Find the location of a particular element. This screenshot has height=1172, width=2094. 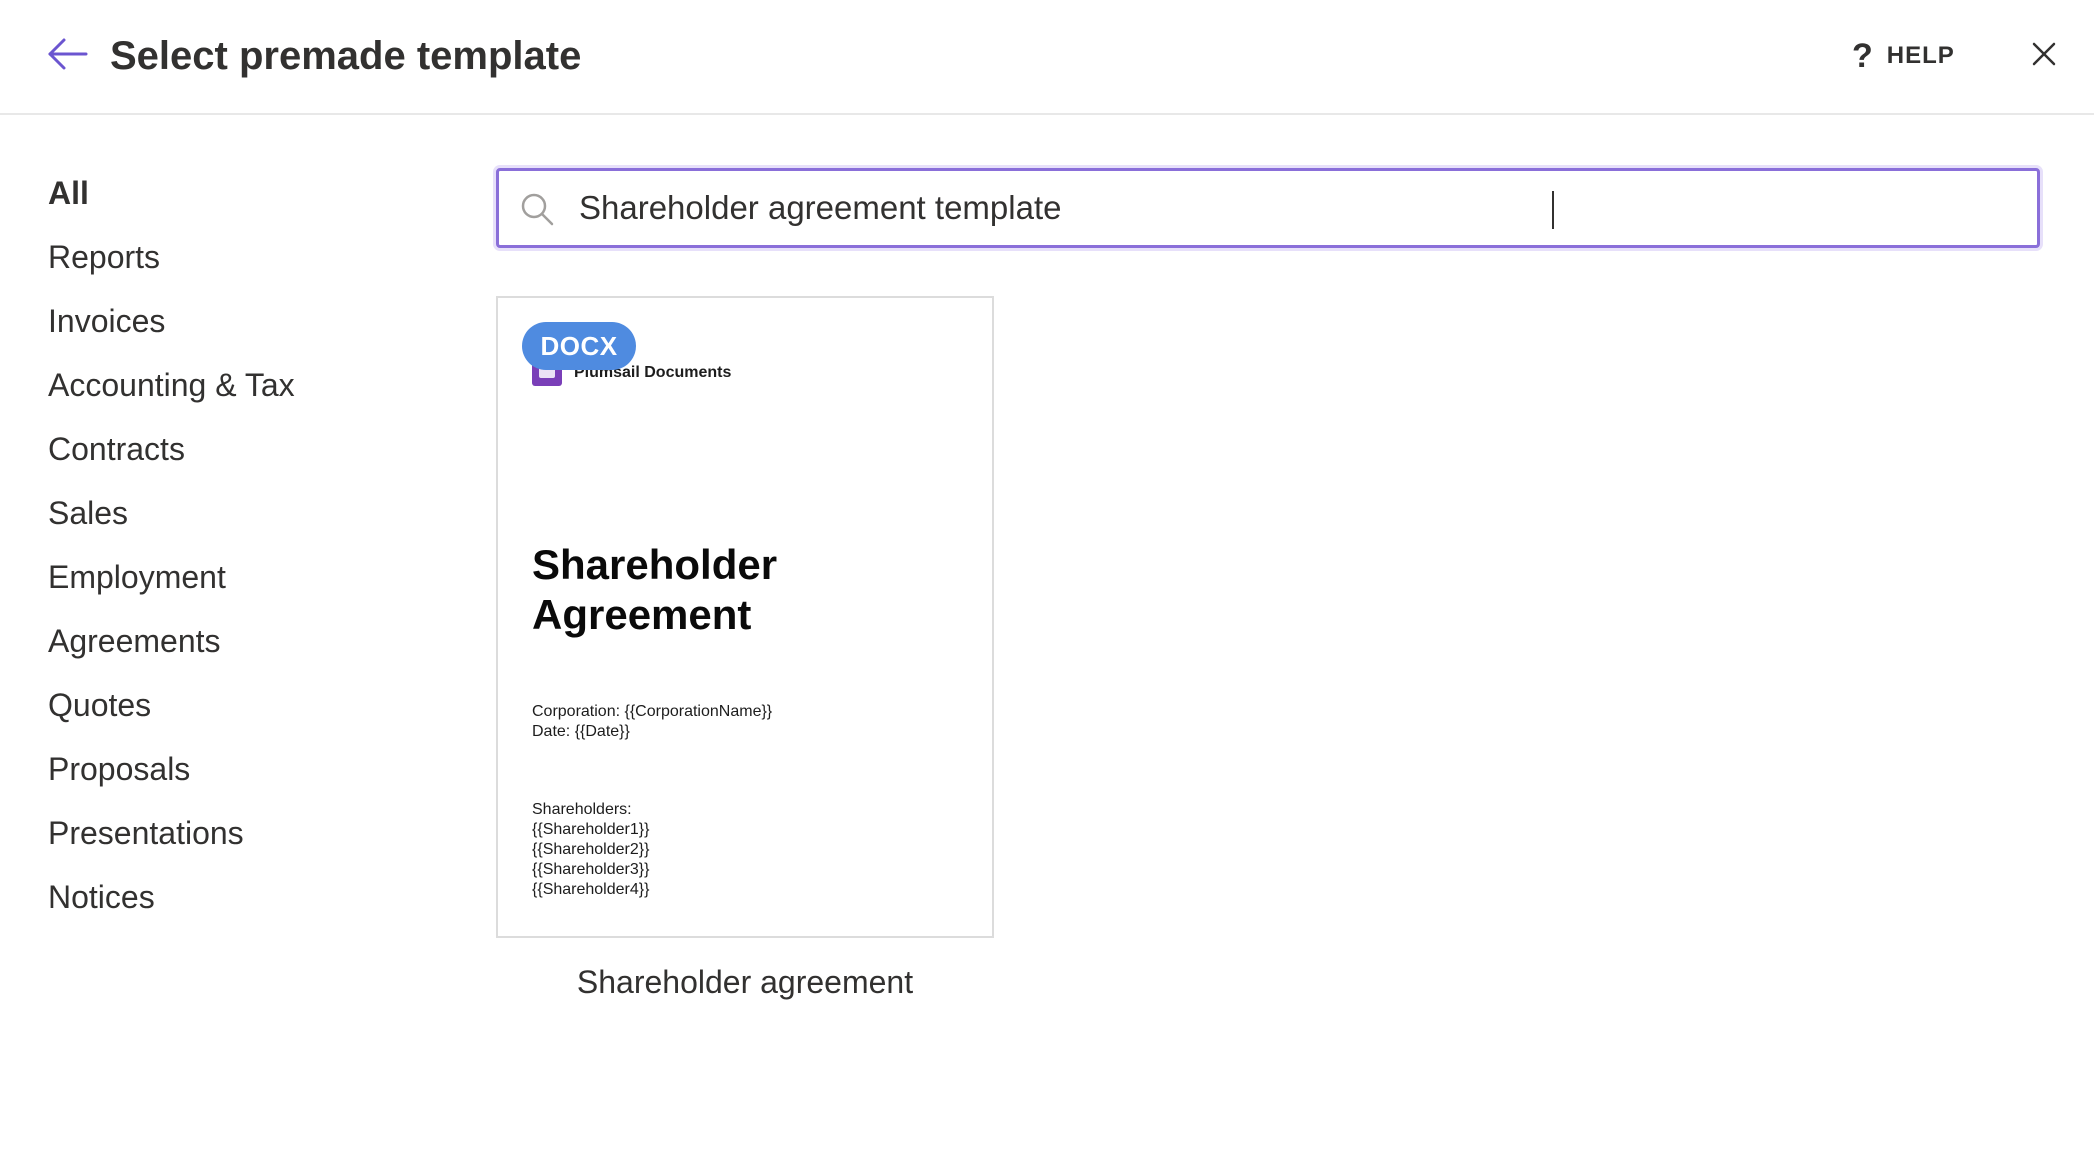

search-box is located at coordinates (1268, 208).